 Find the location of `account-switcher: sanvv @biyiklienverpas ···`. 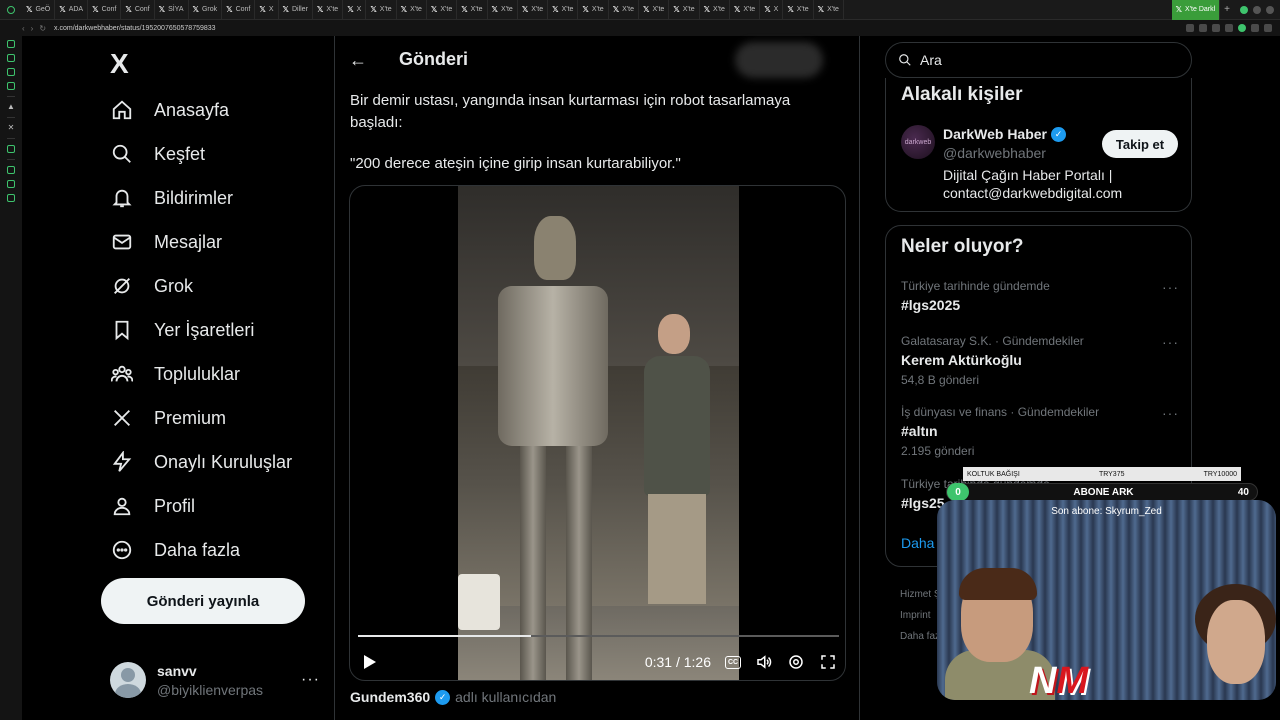

account-switcher: sanvv @biyiklienverpas ··· is located at coordinates (215, 680).